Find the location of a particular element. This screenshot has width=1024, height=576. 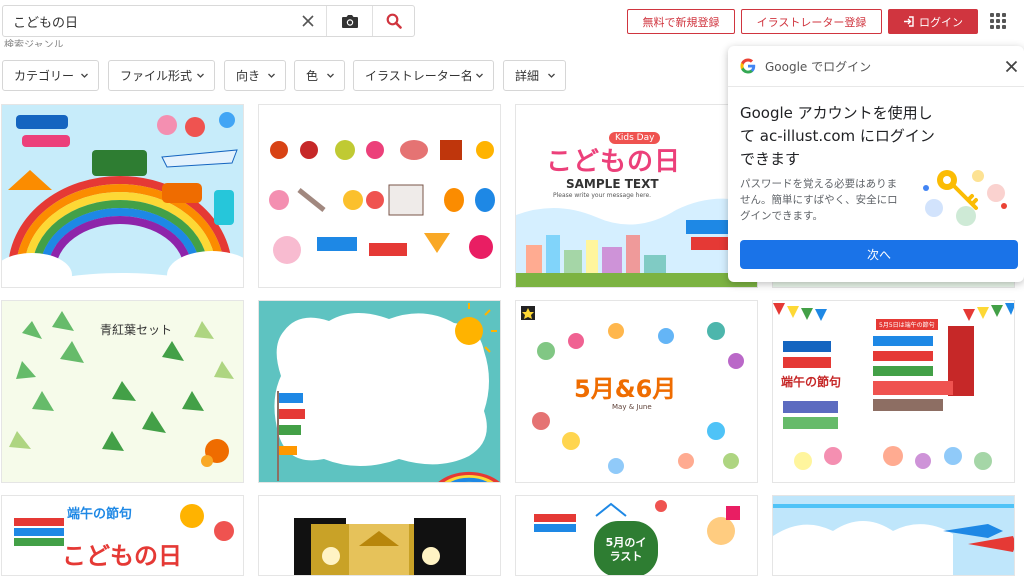

search-button is located at coordinates (393, 21).